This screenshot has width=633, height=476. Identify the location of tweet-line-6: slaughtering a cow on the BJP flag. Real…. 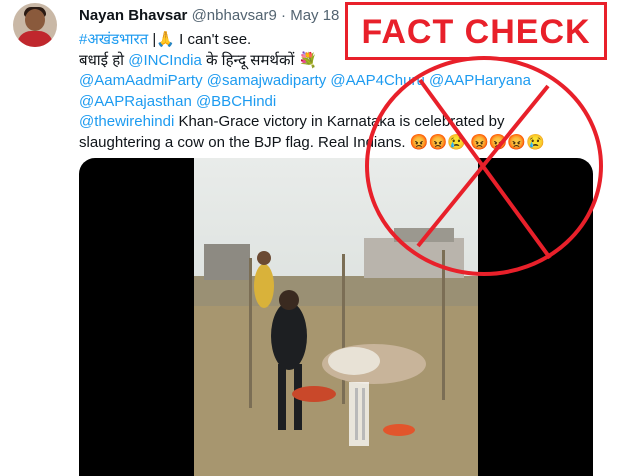
(312, 142).